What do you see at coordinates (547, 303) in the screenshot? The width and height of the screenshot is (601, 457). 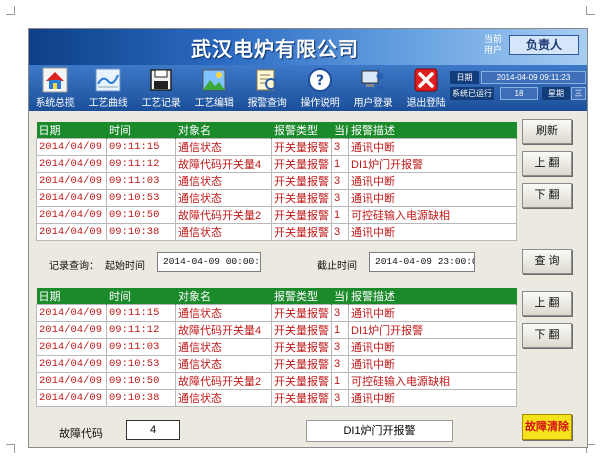 I see `history-page-up-button: 上 翻` at bounding box center [547, 303].